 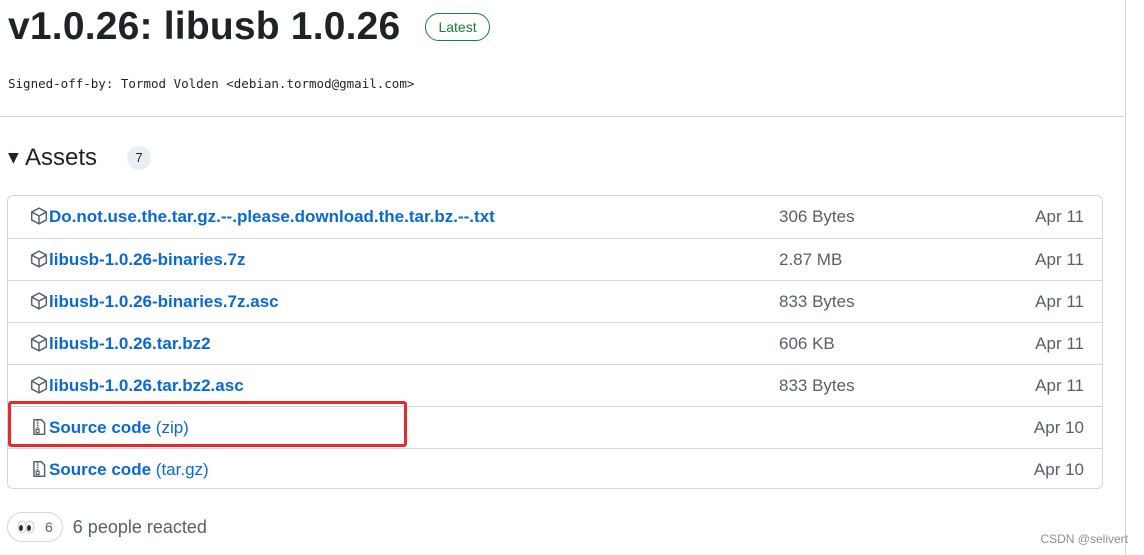 I want to click on asset-size: 2.87 MB, so click(x=811, y=259).